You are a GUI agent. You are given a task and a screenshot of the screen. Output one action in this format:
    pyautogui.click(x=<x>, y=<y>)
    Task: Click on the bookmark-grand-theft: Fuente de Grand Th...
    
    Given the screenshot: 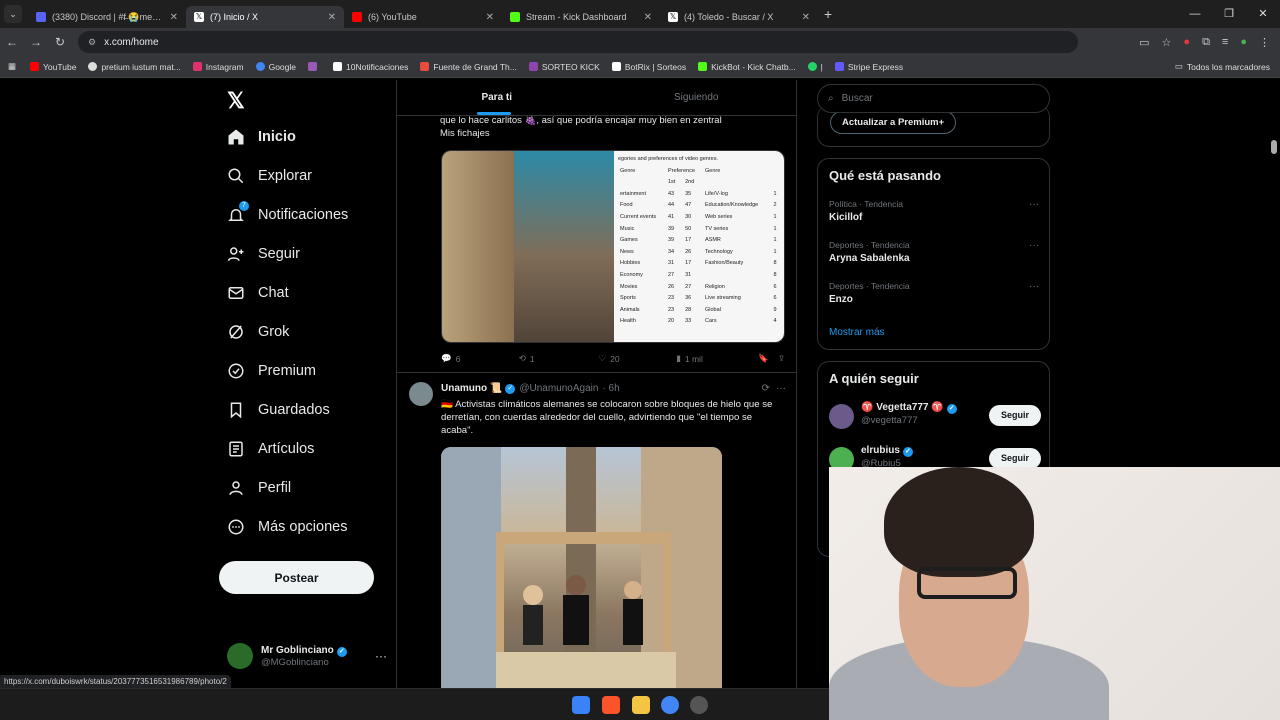 What is the action you would take?
    pyautogui.click(x=468, y=67)
    